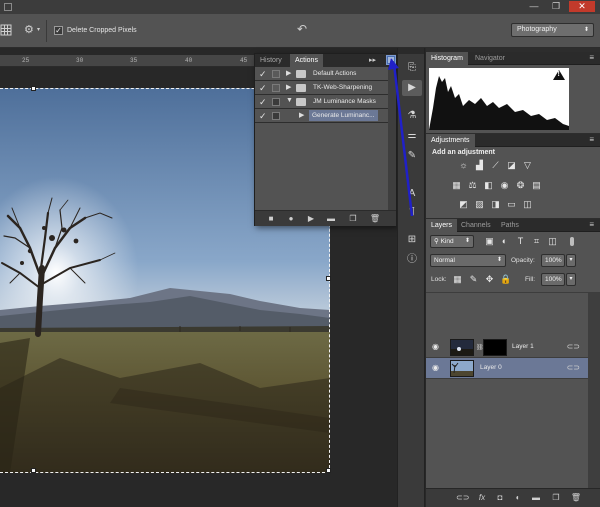 The image size is (600, 507). What do you see at coordinates (412, 156) in the screenshot?
I see `brush-icon: ✎` at bounding box center [412, 156].